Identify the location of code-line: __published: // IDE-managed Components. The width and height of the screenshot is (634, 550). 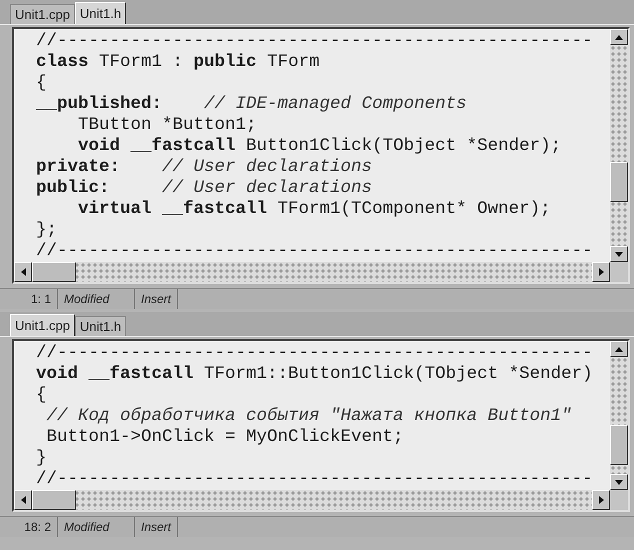
(252, 104).